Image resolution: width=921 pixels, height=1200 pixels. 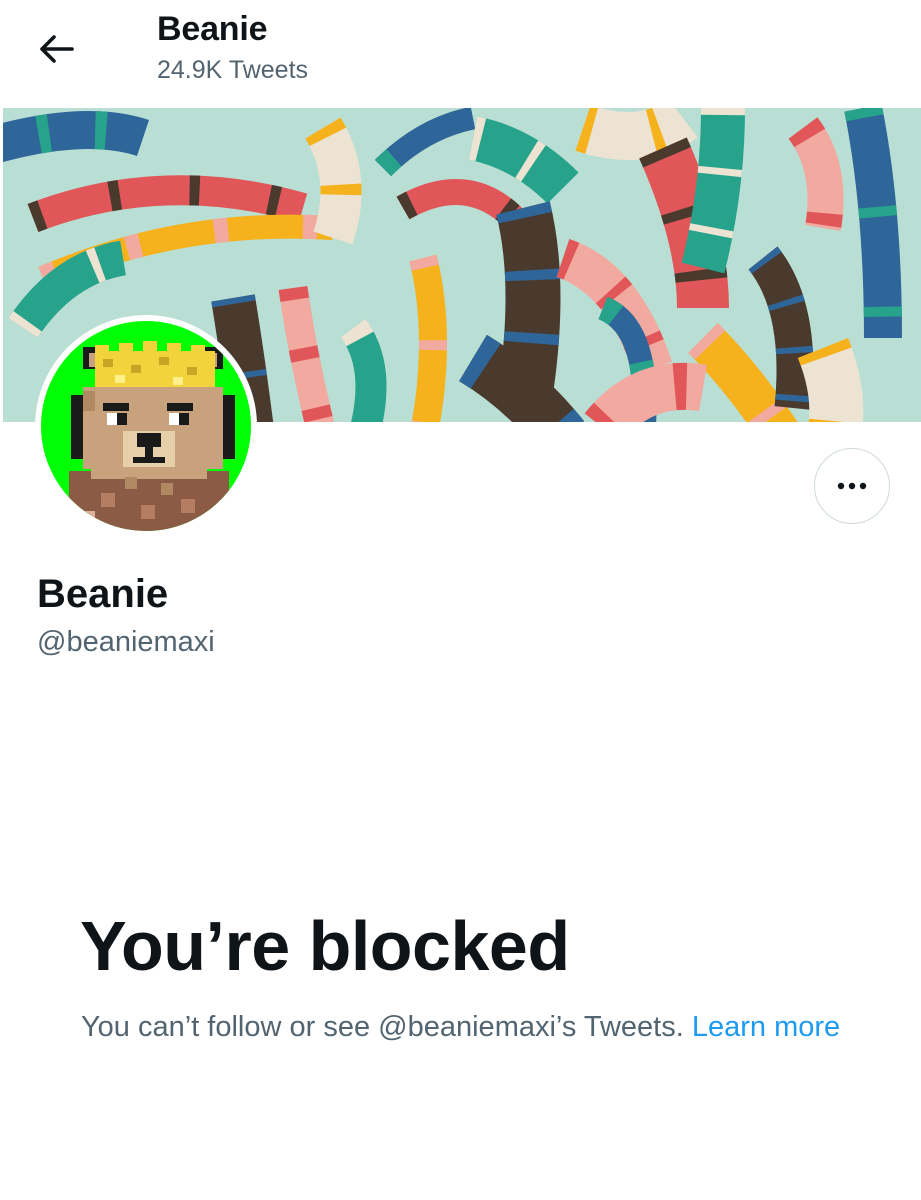 I want to click on profile-display-name: Beanie, so click(x=103, y=594).